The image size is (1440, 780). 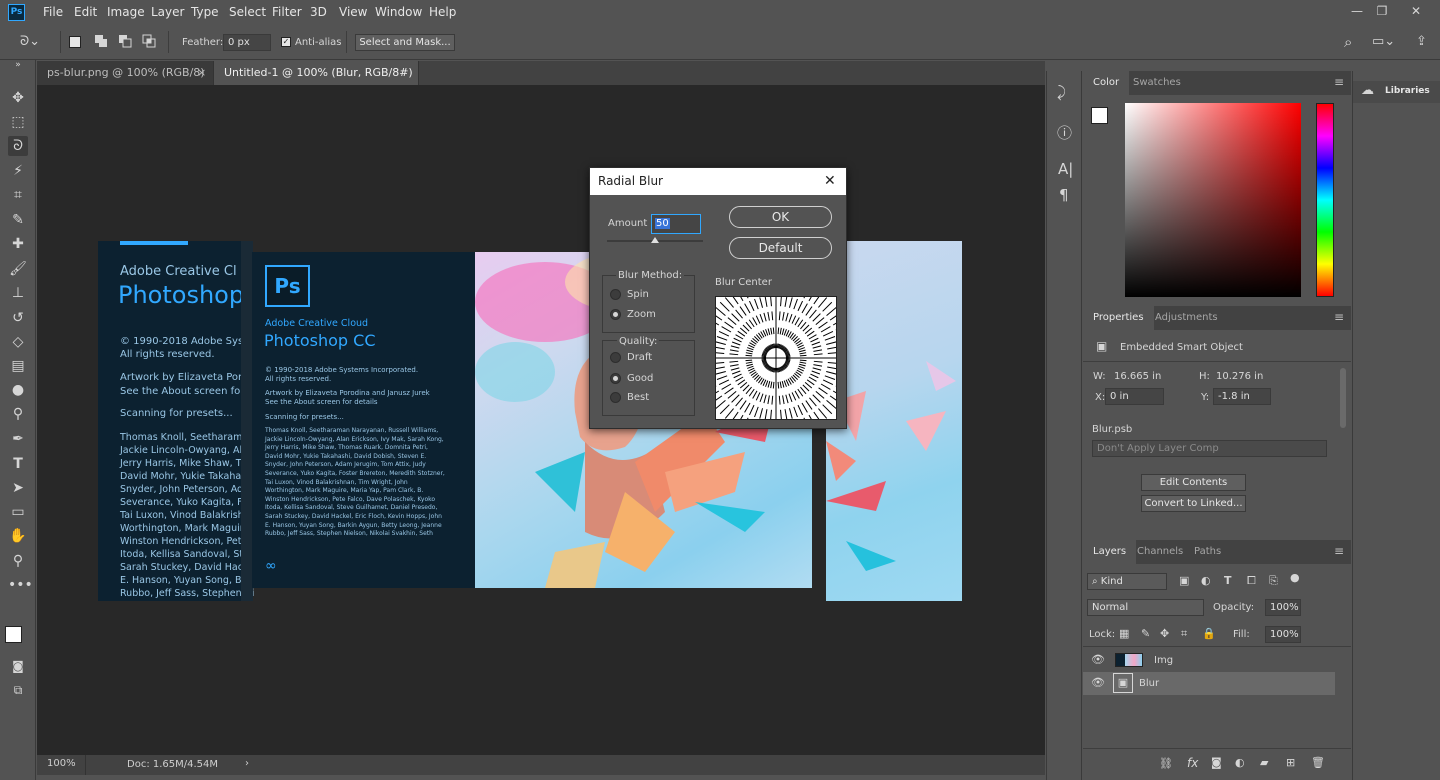 I want to click on group-folder-icon: ▰, so click(x=1264, y=762).